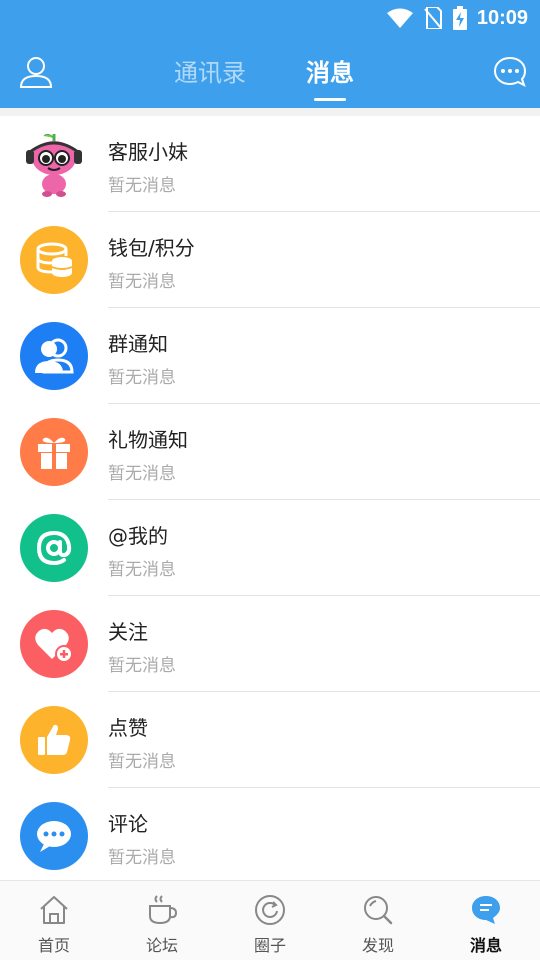 The width and height of the screenshot is (540, 960). What do you see at coordinates (54, 452) in the screenshot?
I see `gift-icon` at bounding box center [54, 452].